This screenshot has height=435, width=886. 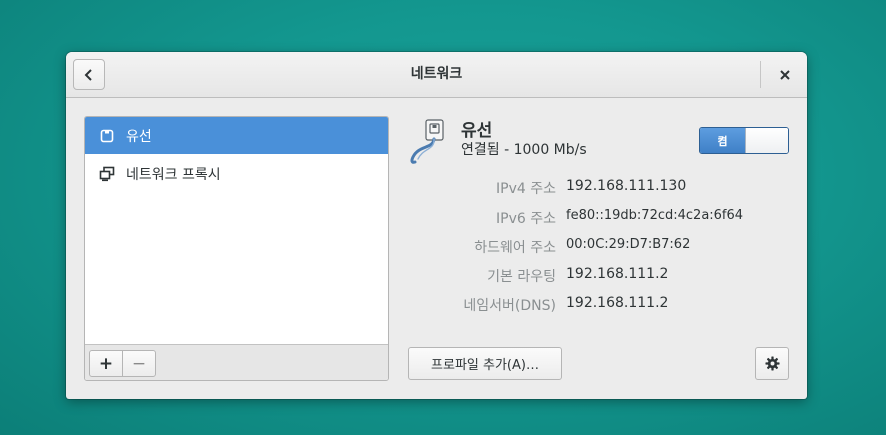 What do you see at coordinates (655, 215) in the screenshot?
I see `detail-value: fe80::19db:72cd:4c2a:6f64` at bounding box center [655, 215].